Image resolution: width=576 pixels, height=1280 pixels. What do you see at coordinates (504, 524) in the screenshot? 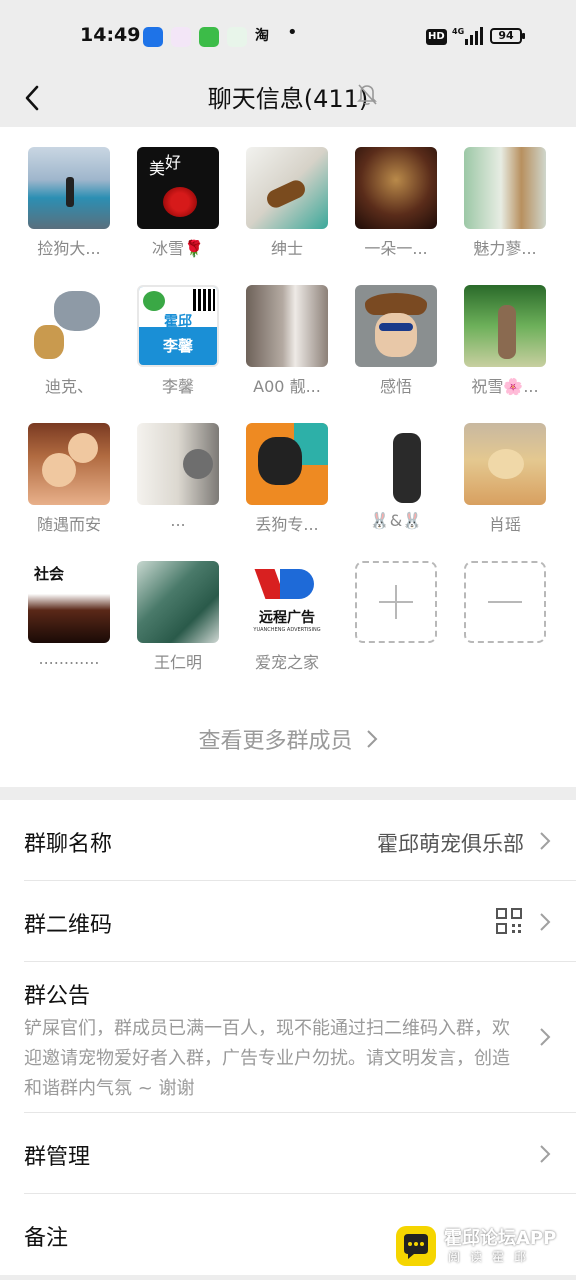
I see `member-name: 肖瑶` at bounding box center [504, 524].